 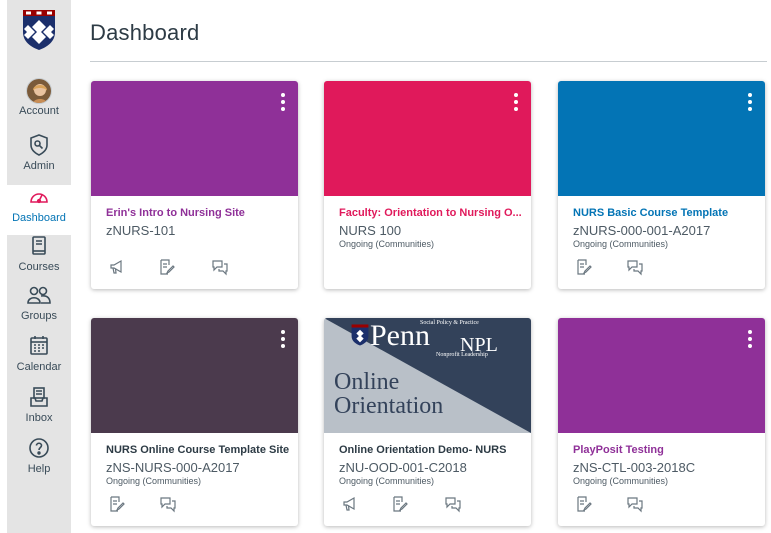 What do you see at coordinates (665, 213) in the screenshot?
I see `card-title: NURS Basic Course Template` at bounding box center [665, 213].